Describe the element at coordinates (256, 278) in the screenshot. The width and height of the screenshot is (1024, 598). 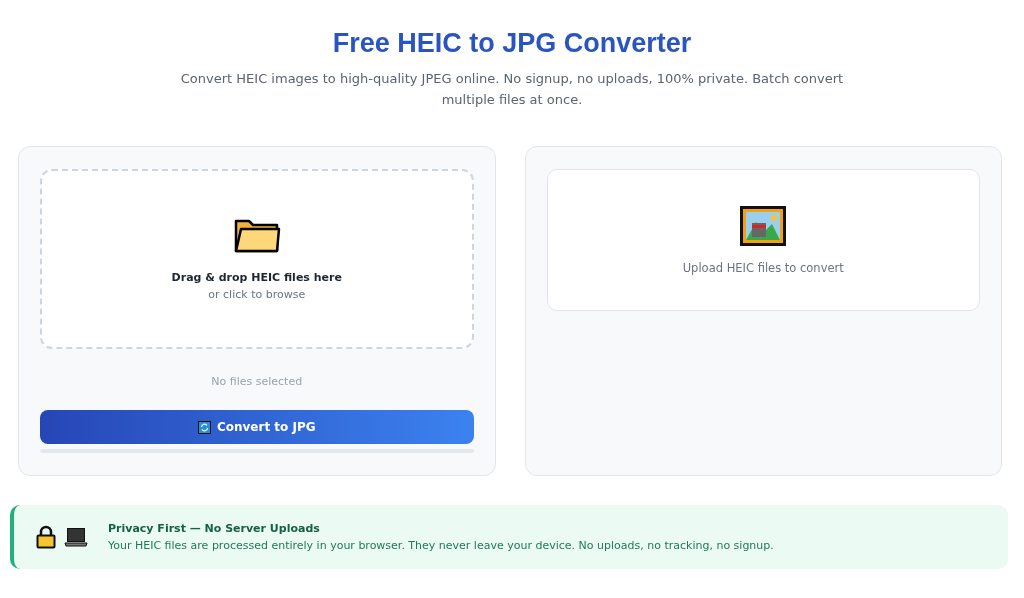
I see `drop-title: Drag & drop HEIC files here` at that location.